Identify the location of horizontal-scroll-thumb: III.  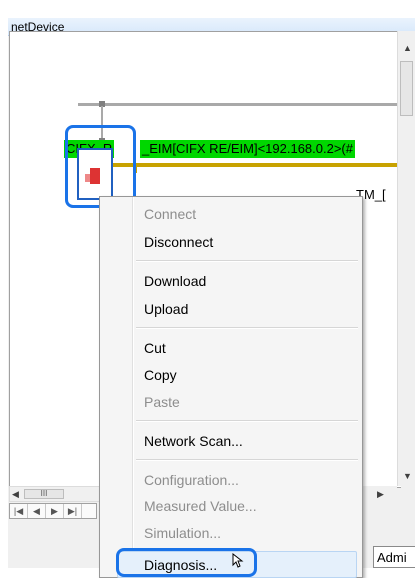
(44, 494).